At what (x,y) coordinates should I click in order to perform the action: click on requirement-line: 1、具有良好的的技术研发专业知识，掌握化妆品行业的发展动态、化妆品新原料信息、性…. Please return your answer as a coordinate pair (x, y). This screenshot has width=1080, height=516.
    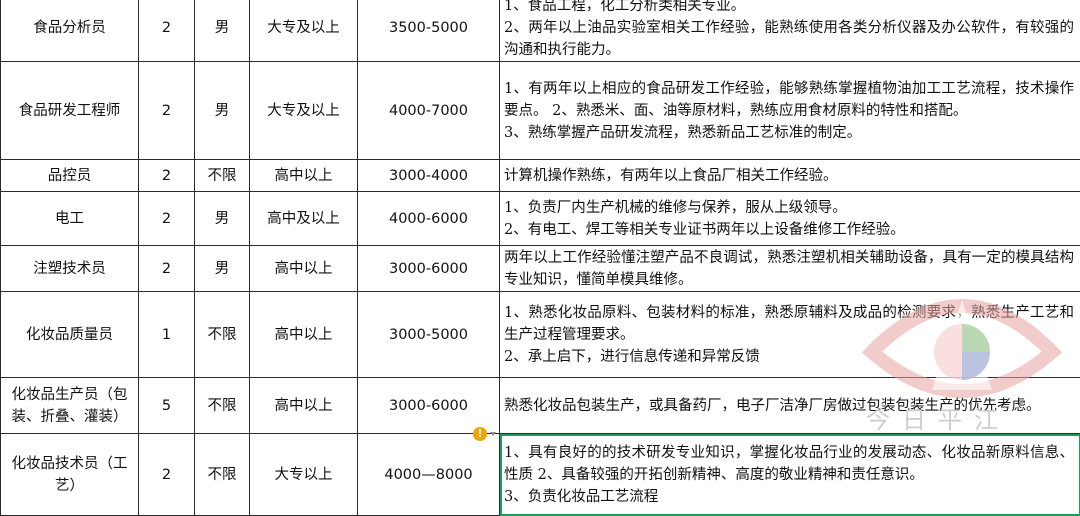
    Looking at the image, I should click on (789, 464).